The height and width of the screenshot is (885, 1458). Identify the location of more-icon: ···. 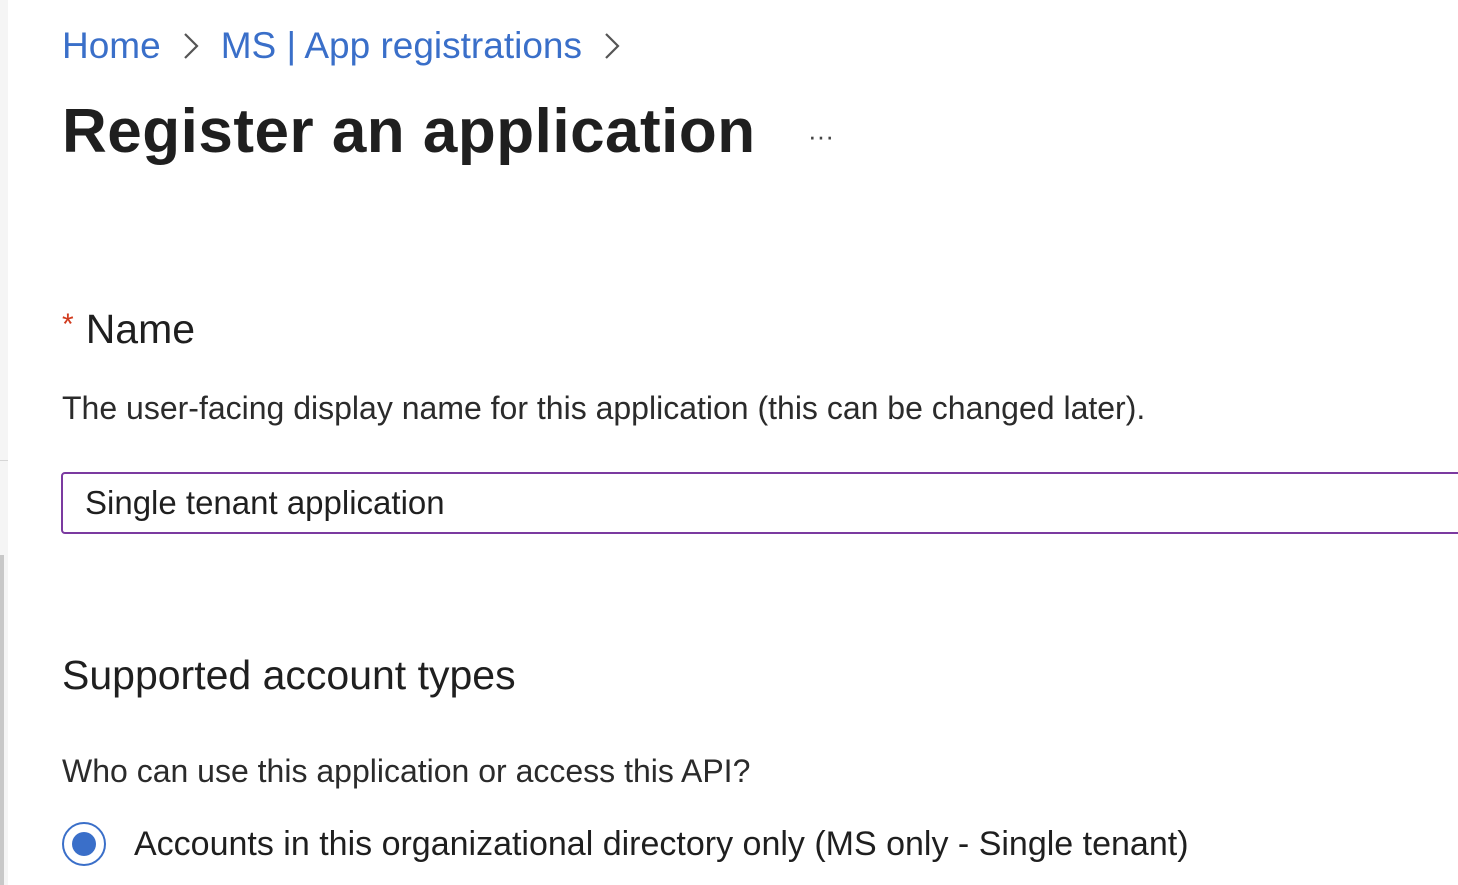
(821, 136).